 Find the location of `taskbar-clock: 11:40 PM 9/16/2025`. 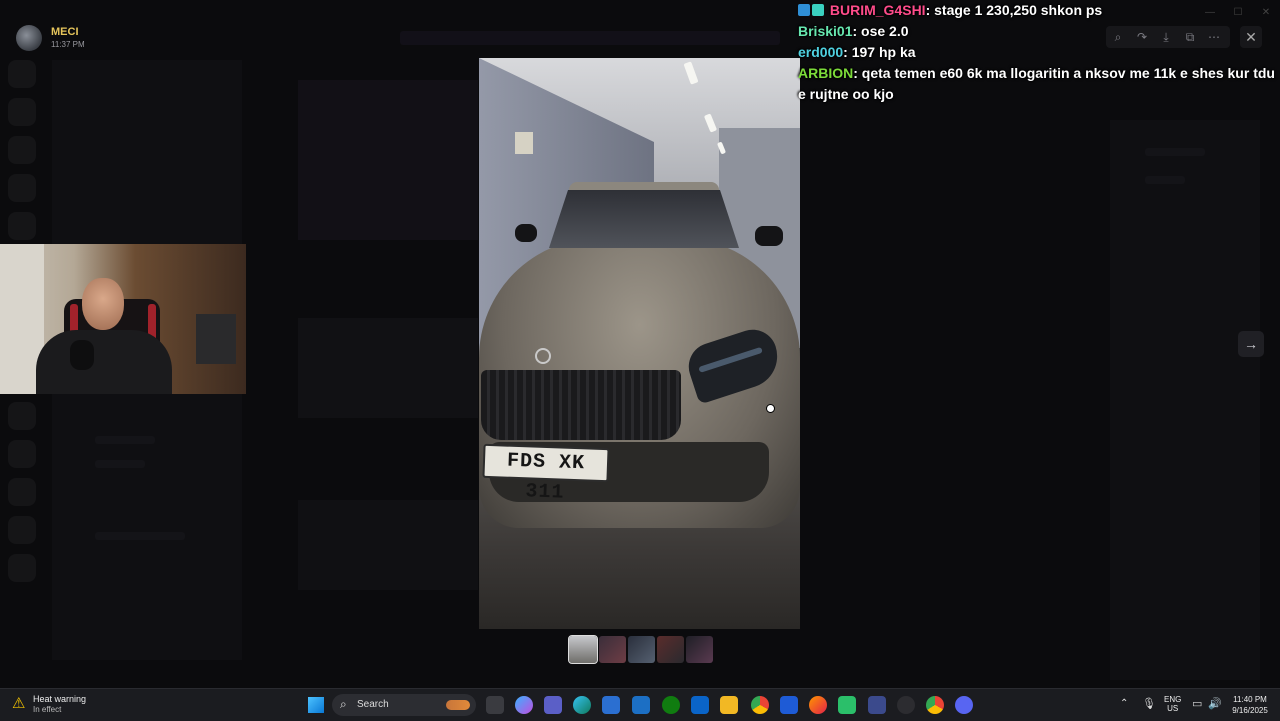

taskbar-clock: 11:40 PM 9/16/2025 is located at coordinates (1250, 705).